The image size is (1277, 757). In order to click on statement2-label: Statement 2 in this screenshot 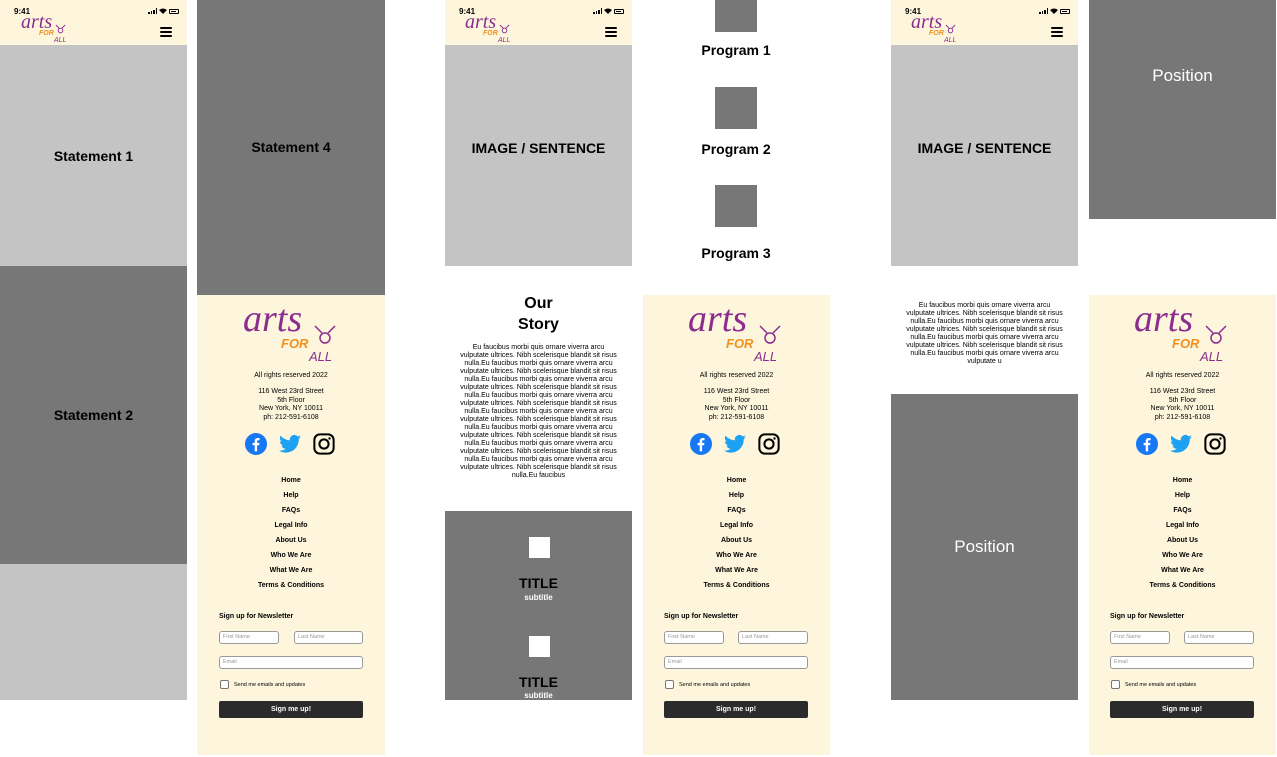, I will do `click(93, 415)`.